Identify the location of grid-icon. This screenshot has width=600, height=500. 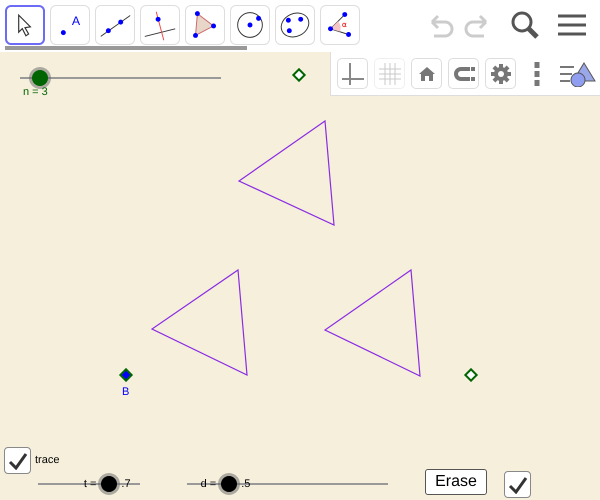
(389, 73).